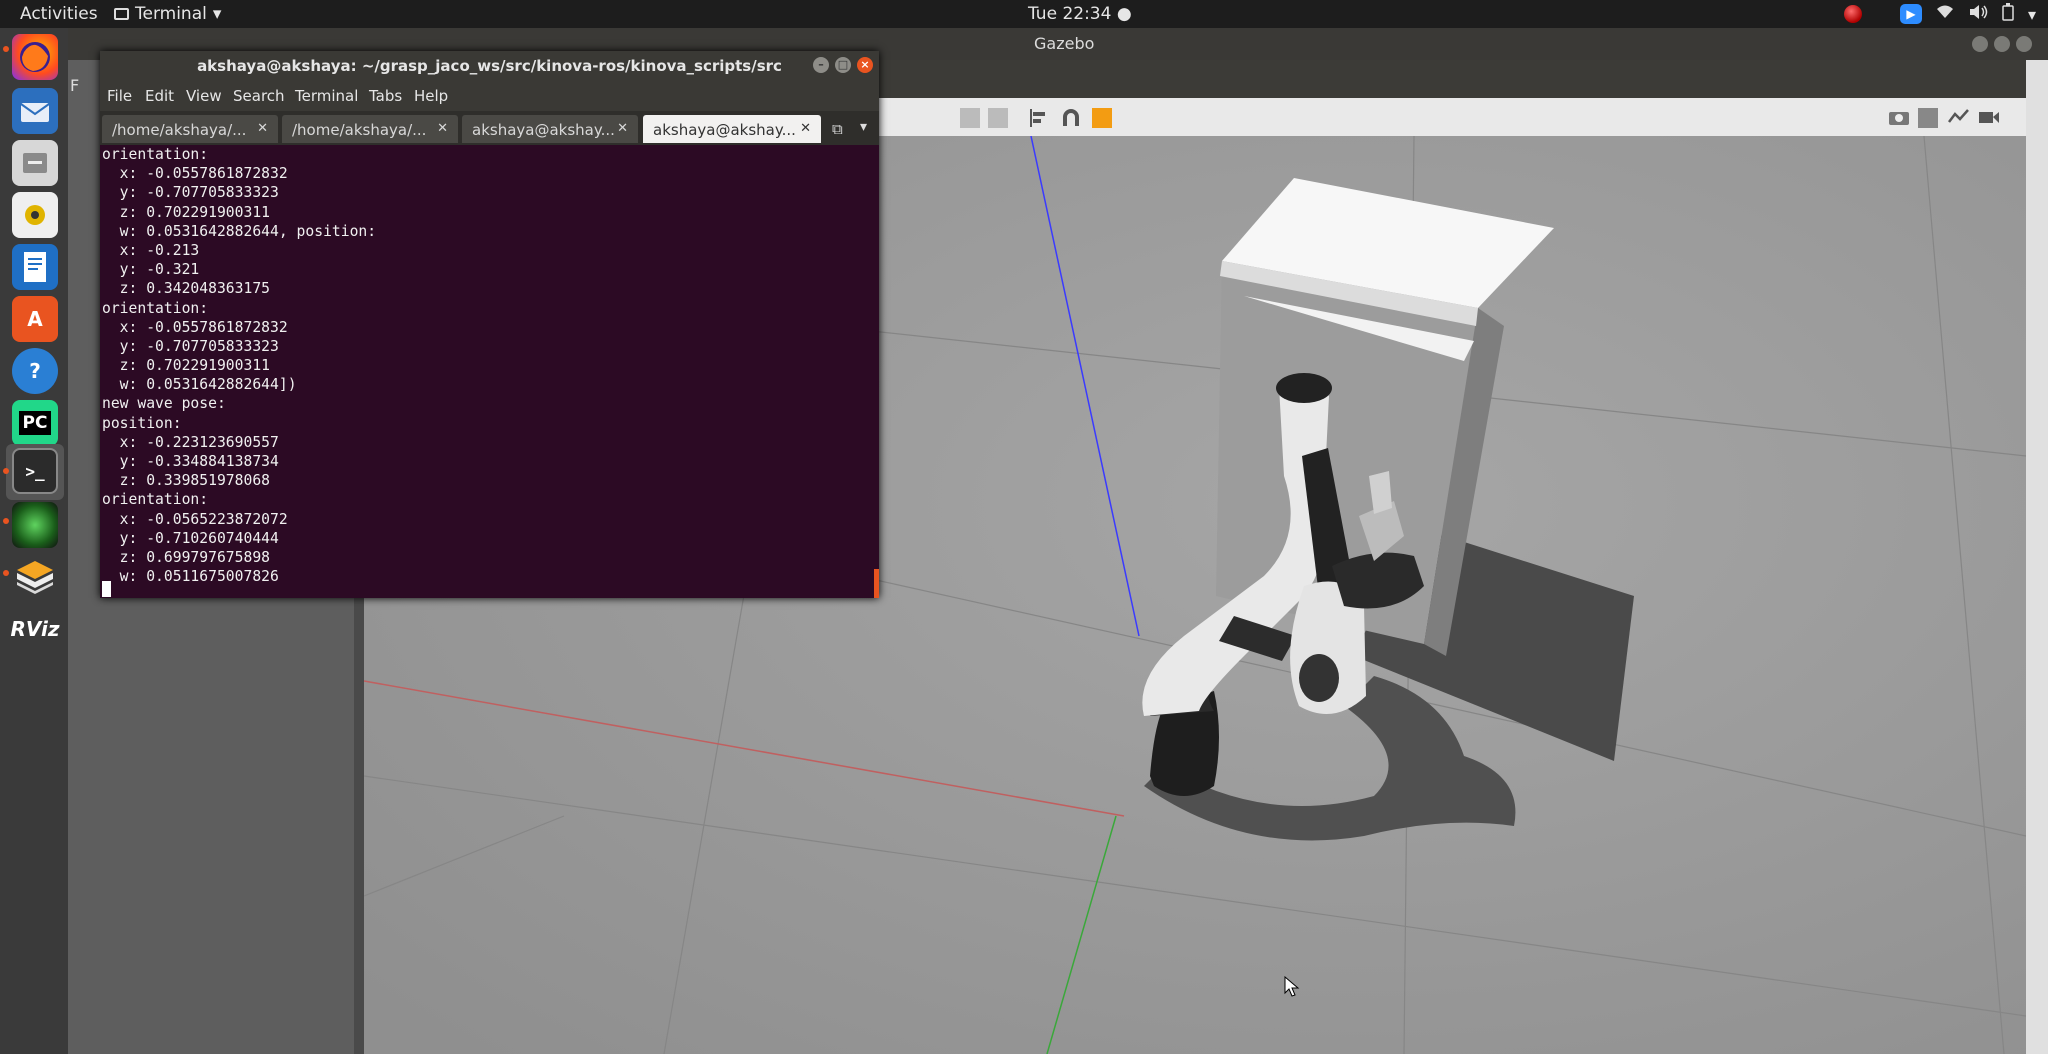  Describe the element at coordinates (204, 96) in the screenshot. I see `menu-view: View` at that location.